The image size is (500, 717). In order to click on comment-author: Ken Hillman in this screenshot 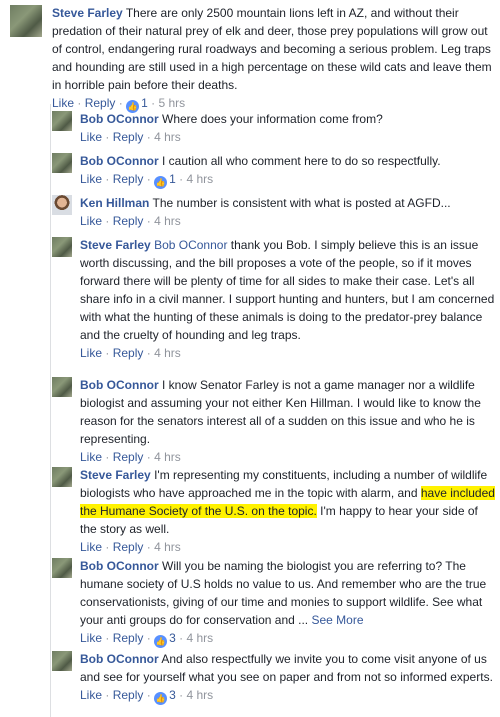, I will do `click(114, 203)`.